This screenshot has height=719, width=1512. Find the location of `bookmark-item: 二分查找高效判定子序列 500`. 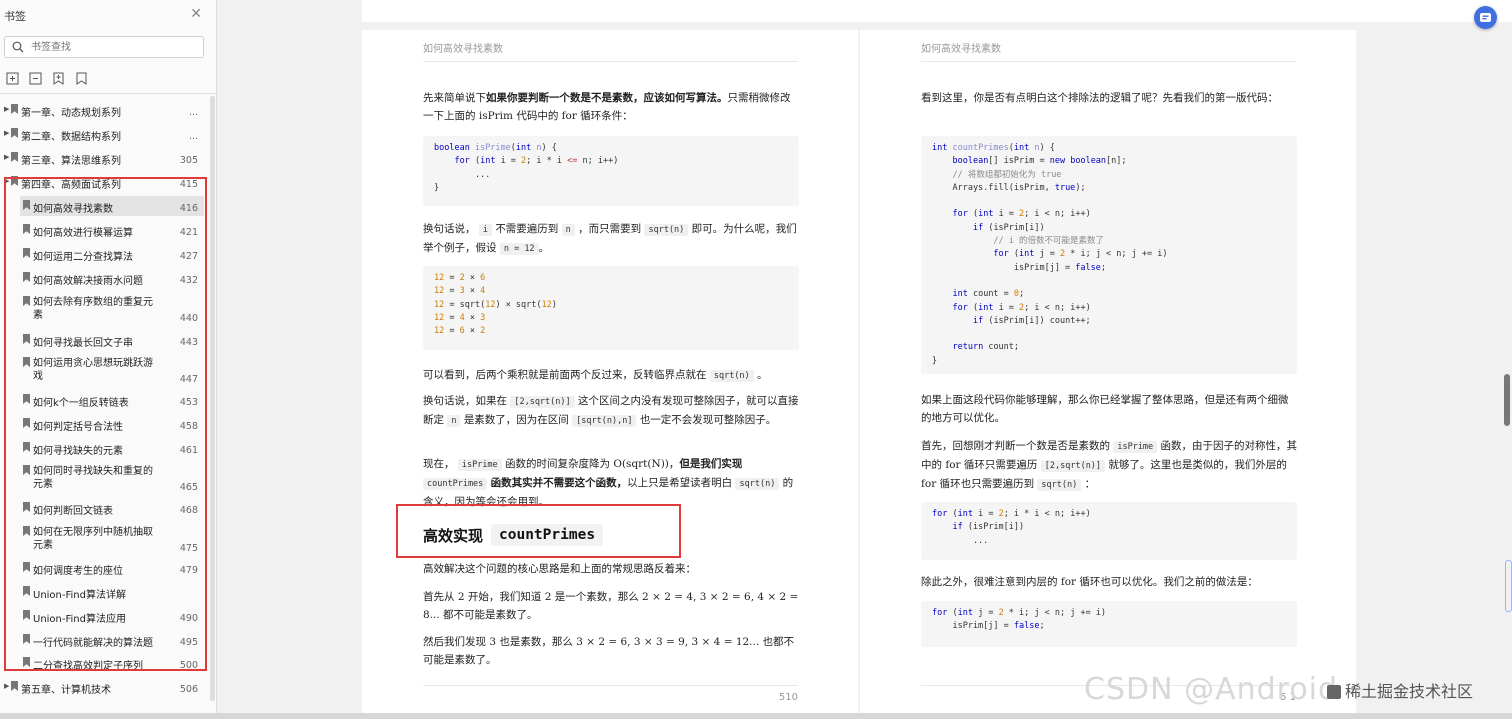

bookmark-item: 二分查找高效判定子序列 500 is located at coordinates (112, 663).